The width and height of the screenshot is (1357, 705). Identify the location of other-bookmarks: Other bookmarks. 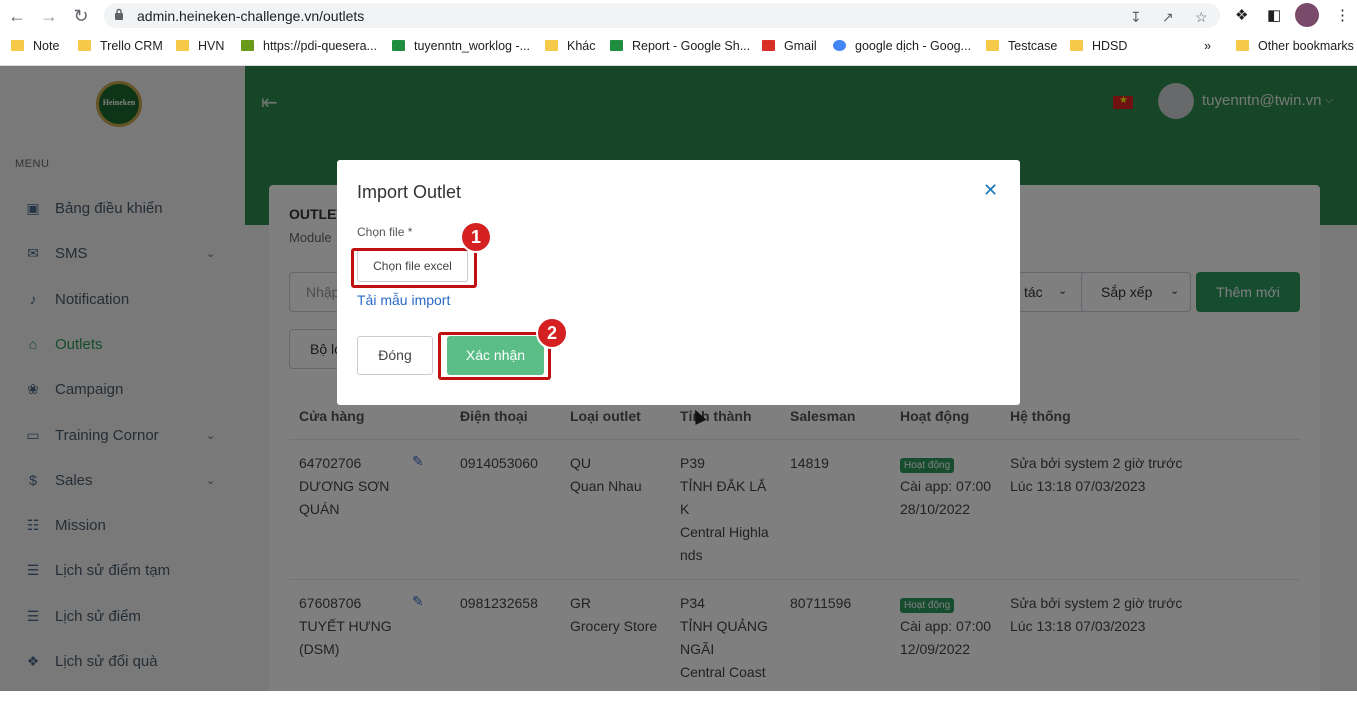
(1295, 46).